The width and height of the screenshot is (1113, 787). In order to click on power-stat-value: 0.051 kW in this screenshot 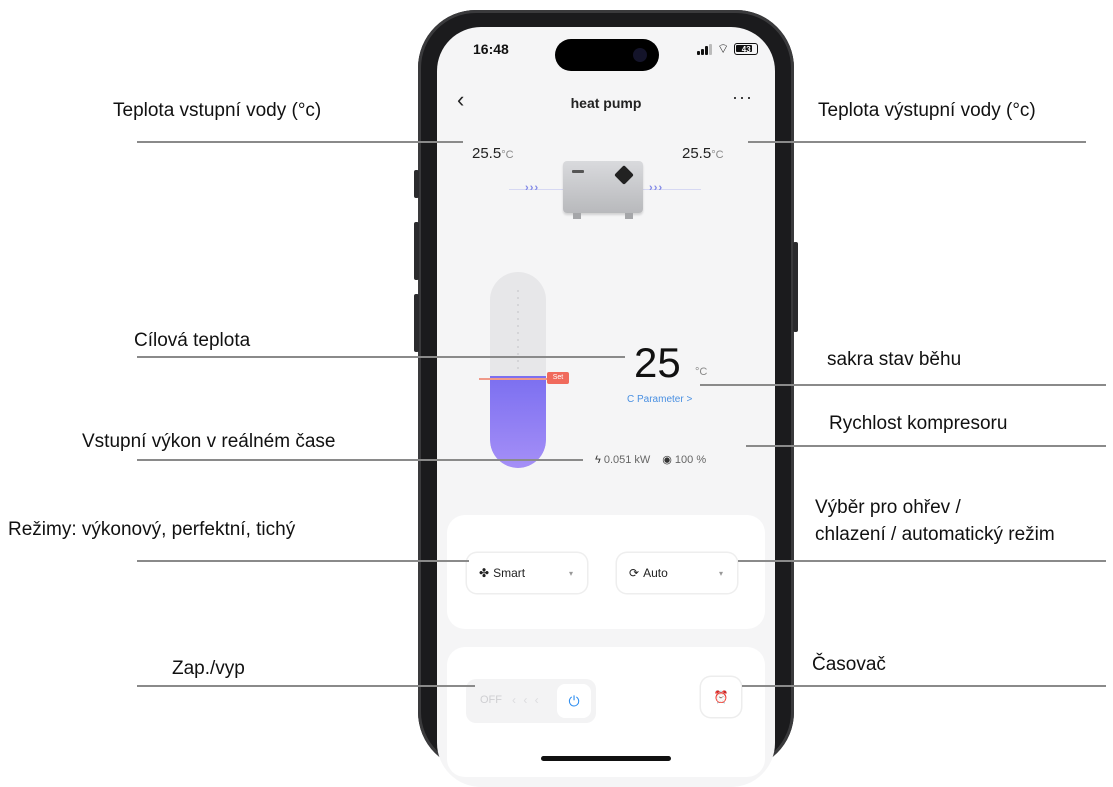, I will do `click(627, 459)`.